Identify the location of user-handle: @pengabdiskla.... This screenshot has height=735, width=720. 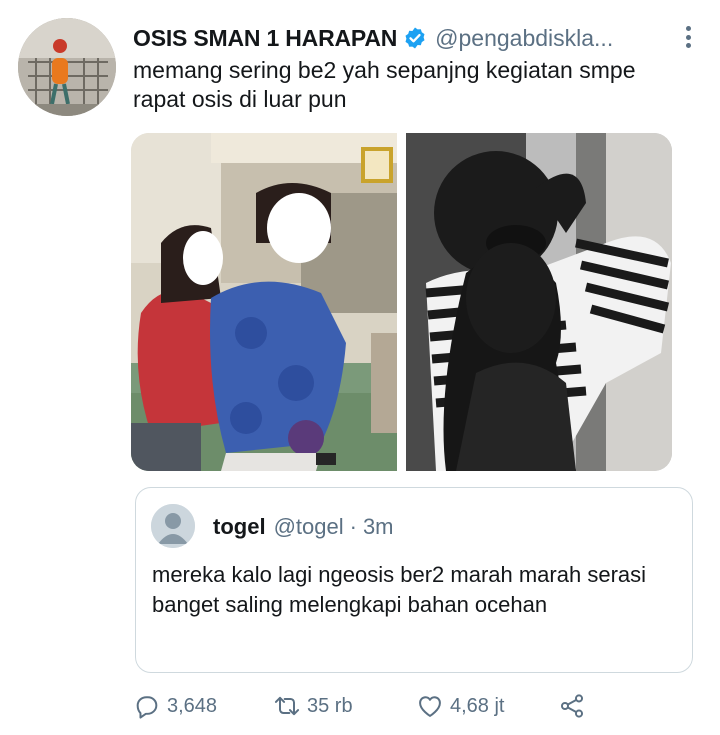
(524, 38).